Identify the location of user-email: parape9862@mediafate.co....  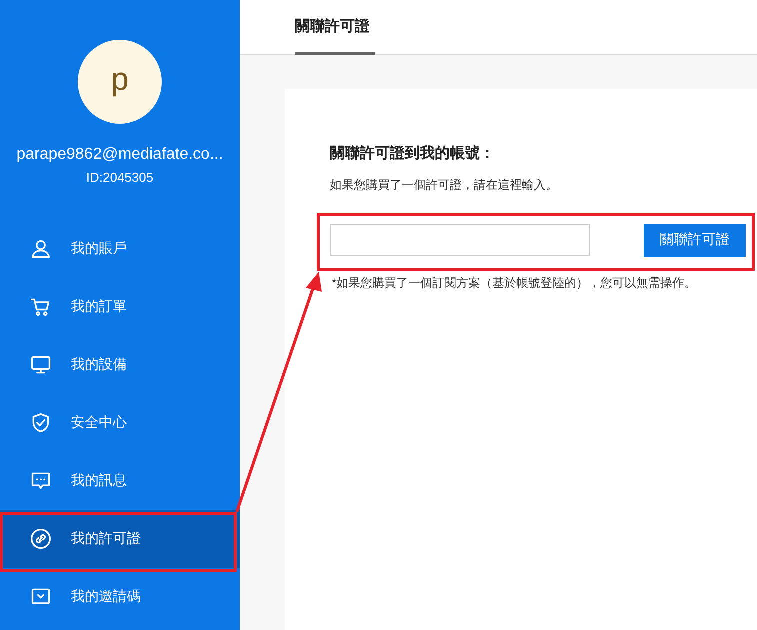
(120, 155).